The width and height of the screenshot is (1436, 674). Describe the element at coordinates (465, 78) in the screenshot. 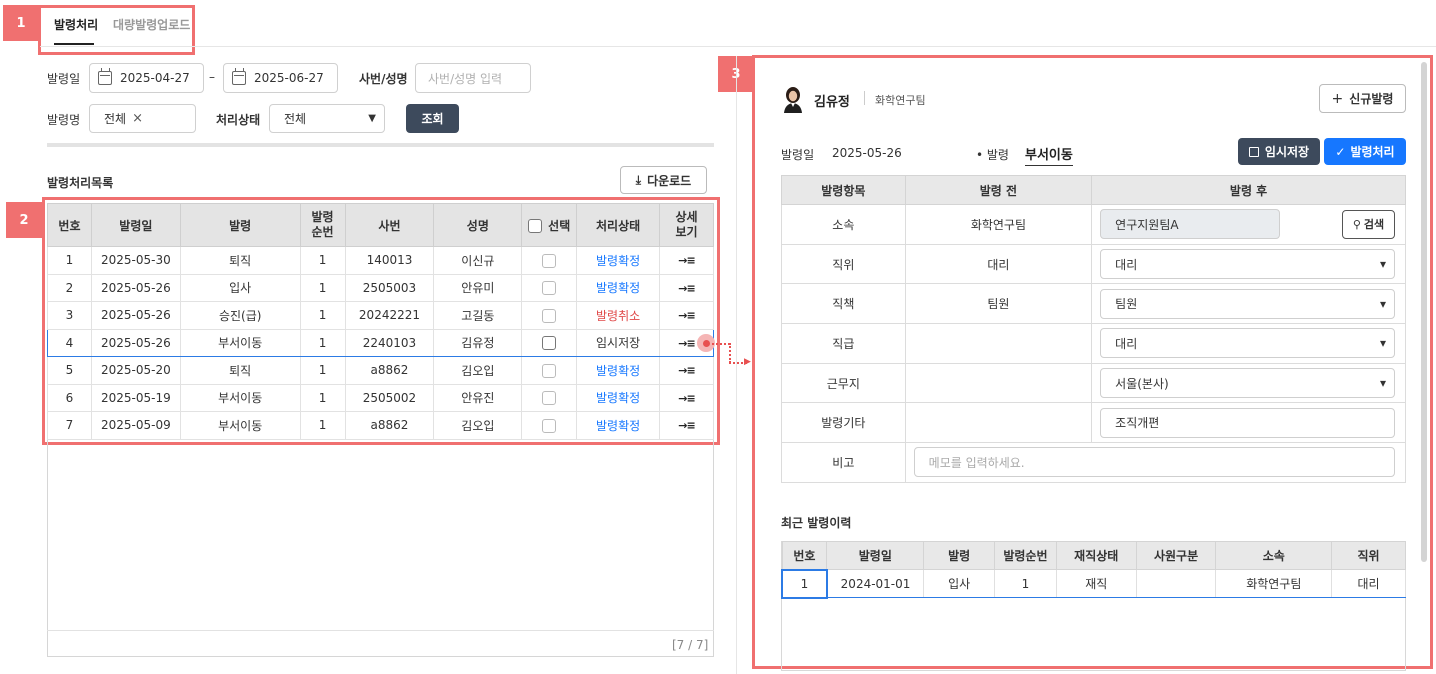

I see `emp-search-placeholder: 사번/성명 입력` at that location.